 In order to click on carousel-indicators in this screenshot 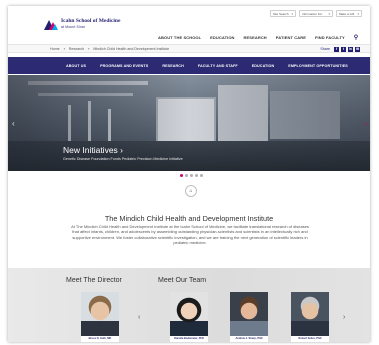, I will do `click(191, 175)`.